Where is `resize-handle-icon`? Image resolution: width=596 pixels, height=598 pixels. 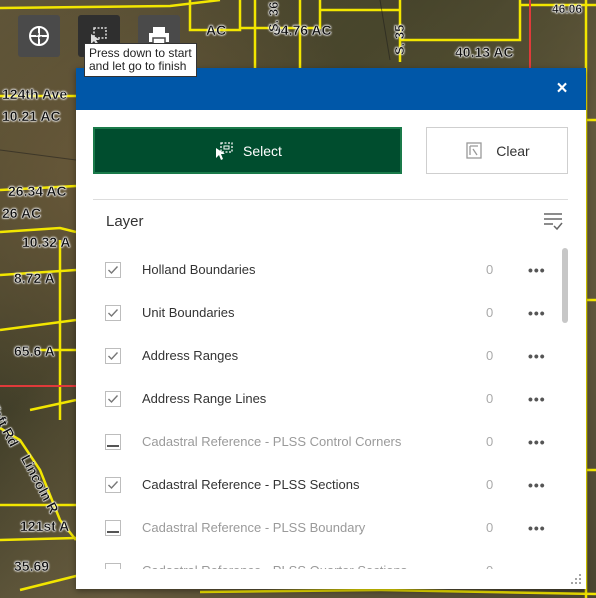
resize-handle-icon is located at coordinates (576, 579).